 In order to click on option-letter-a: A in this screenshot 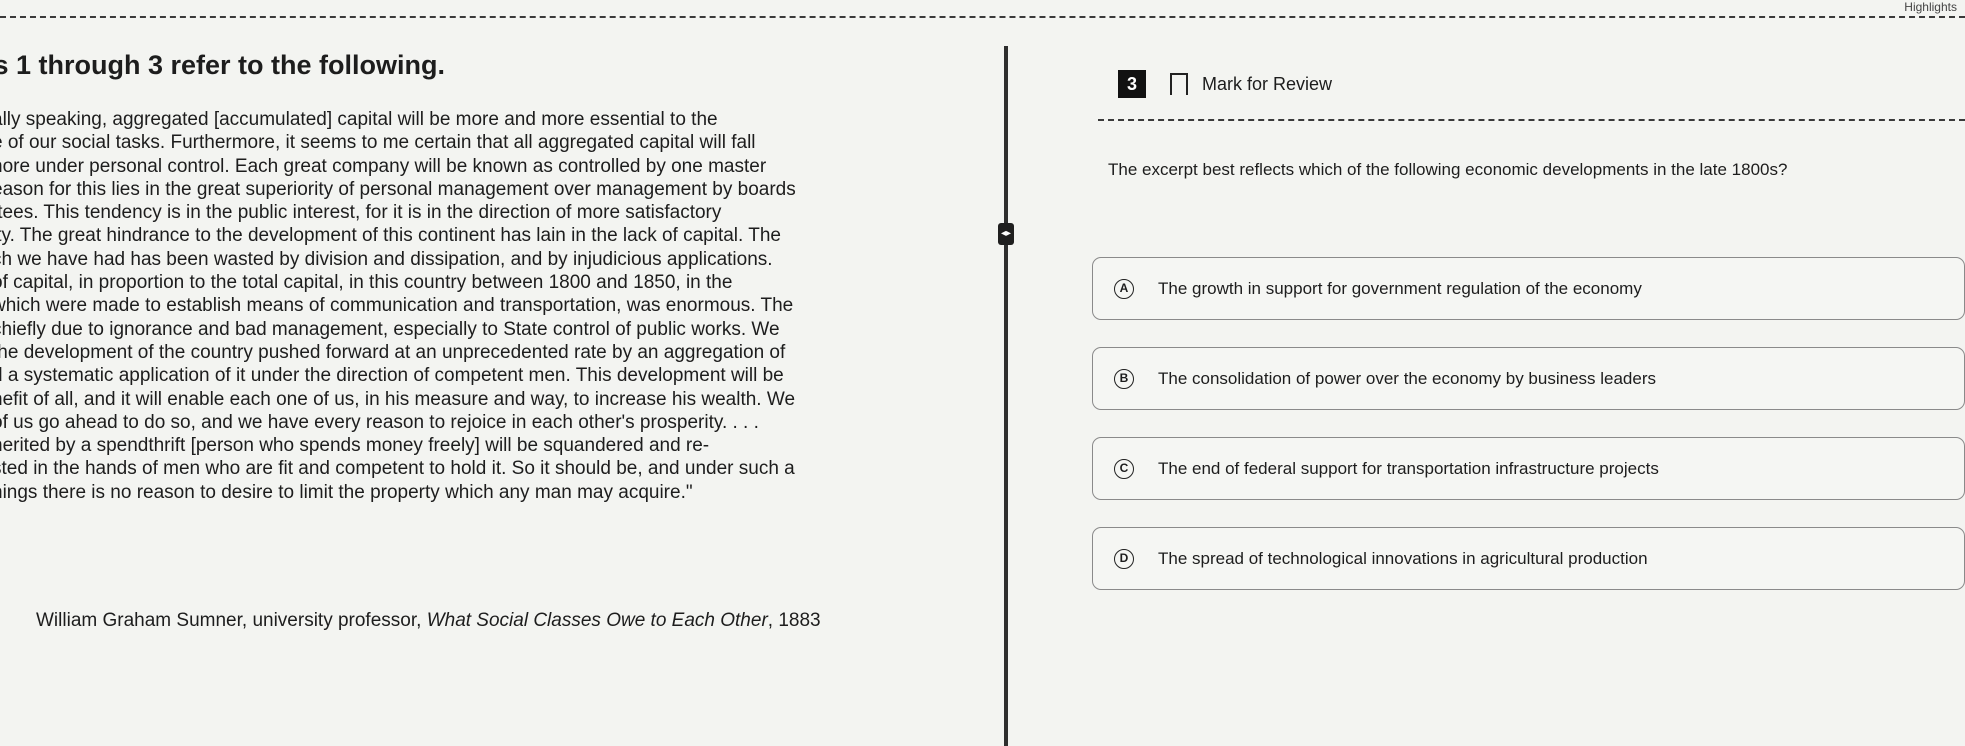, I will do `click(1124, 288)`.